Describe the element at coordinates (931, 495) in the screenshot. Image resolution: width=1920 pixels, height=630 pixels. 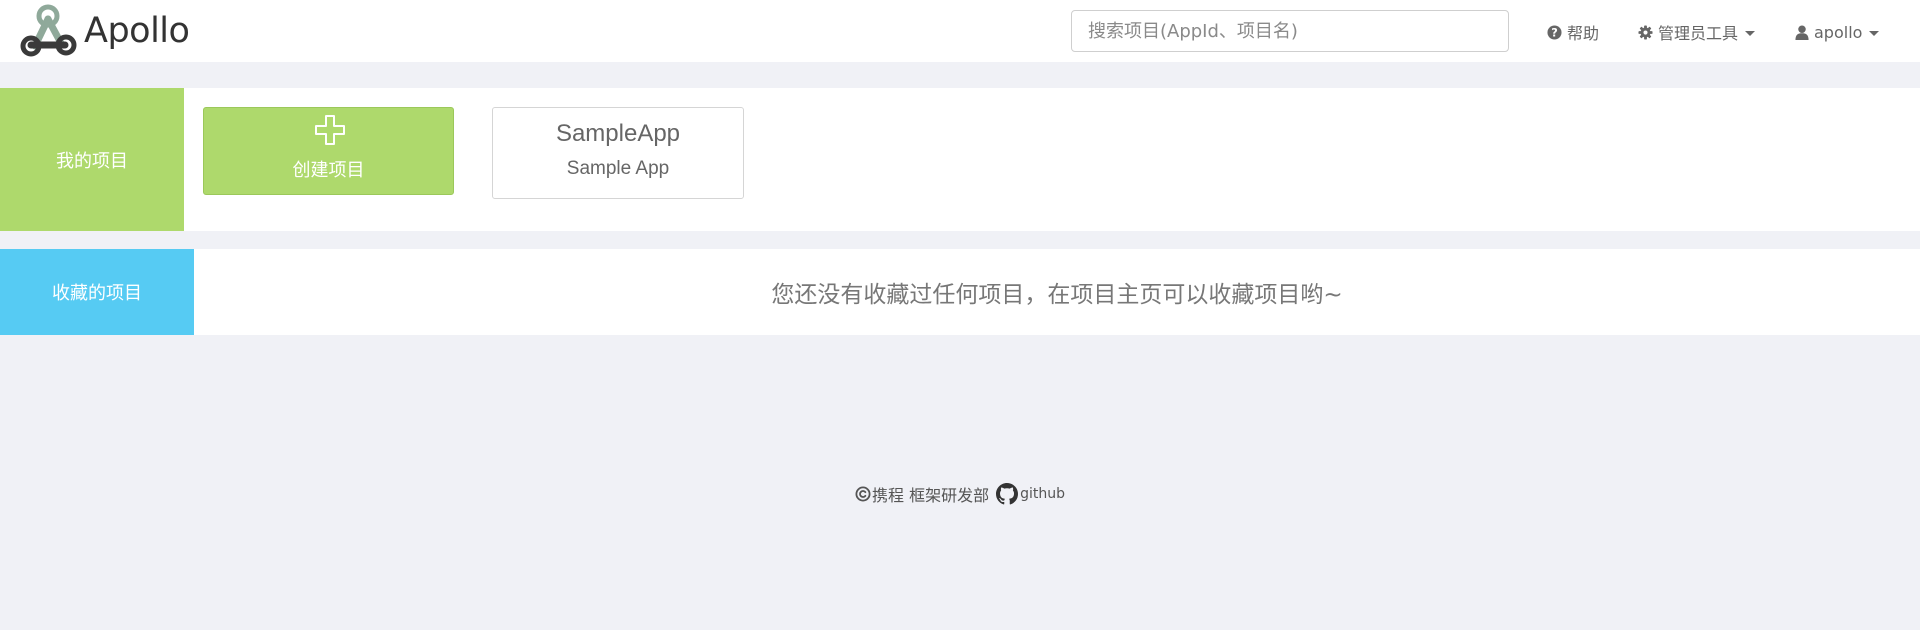
I see `footer-company: 携程 框架研发部` at that location.